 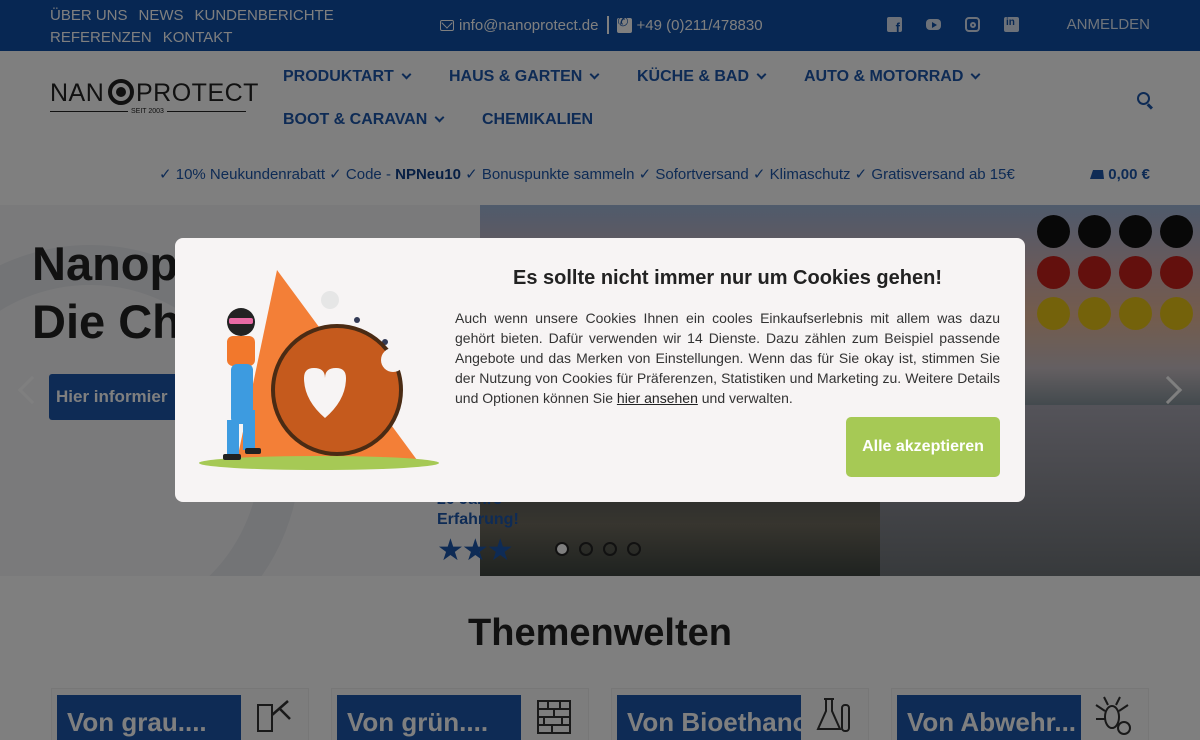 I want to click on cookie-illustration-icon, so click(x=319, y=370).